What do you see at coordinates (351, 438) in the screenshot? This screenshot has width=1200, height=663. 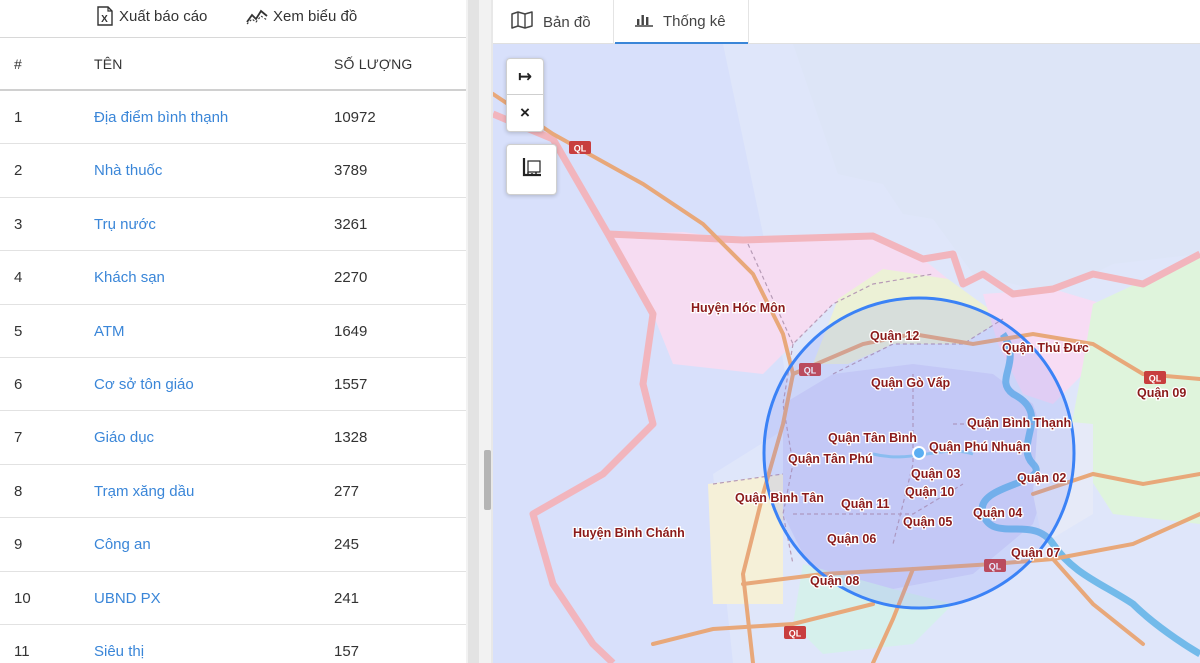 I see `row-count: 1328` at bounding box center [351, 438].